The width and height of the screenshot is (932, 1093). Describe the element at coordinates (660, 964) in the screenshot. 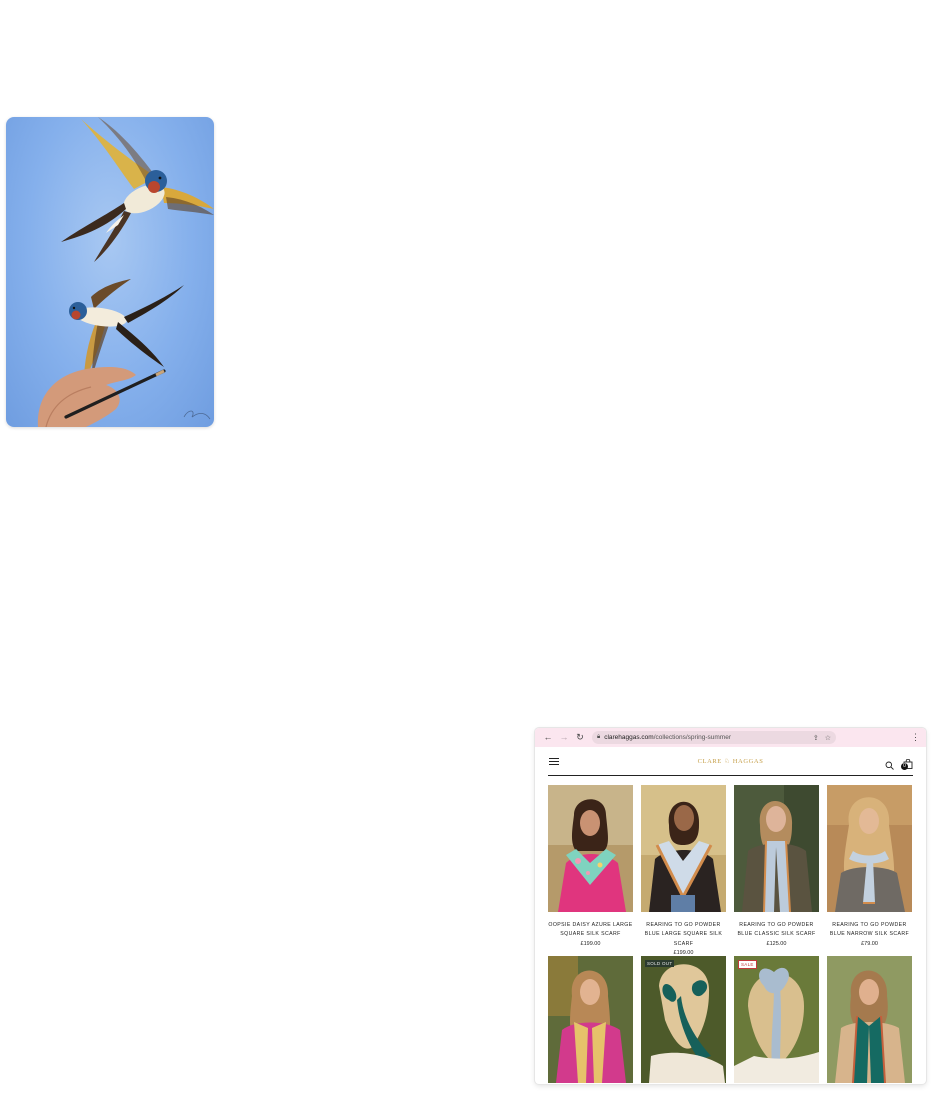

I see `sold-out-badge: SOLD OUT` at that location.